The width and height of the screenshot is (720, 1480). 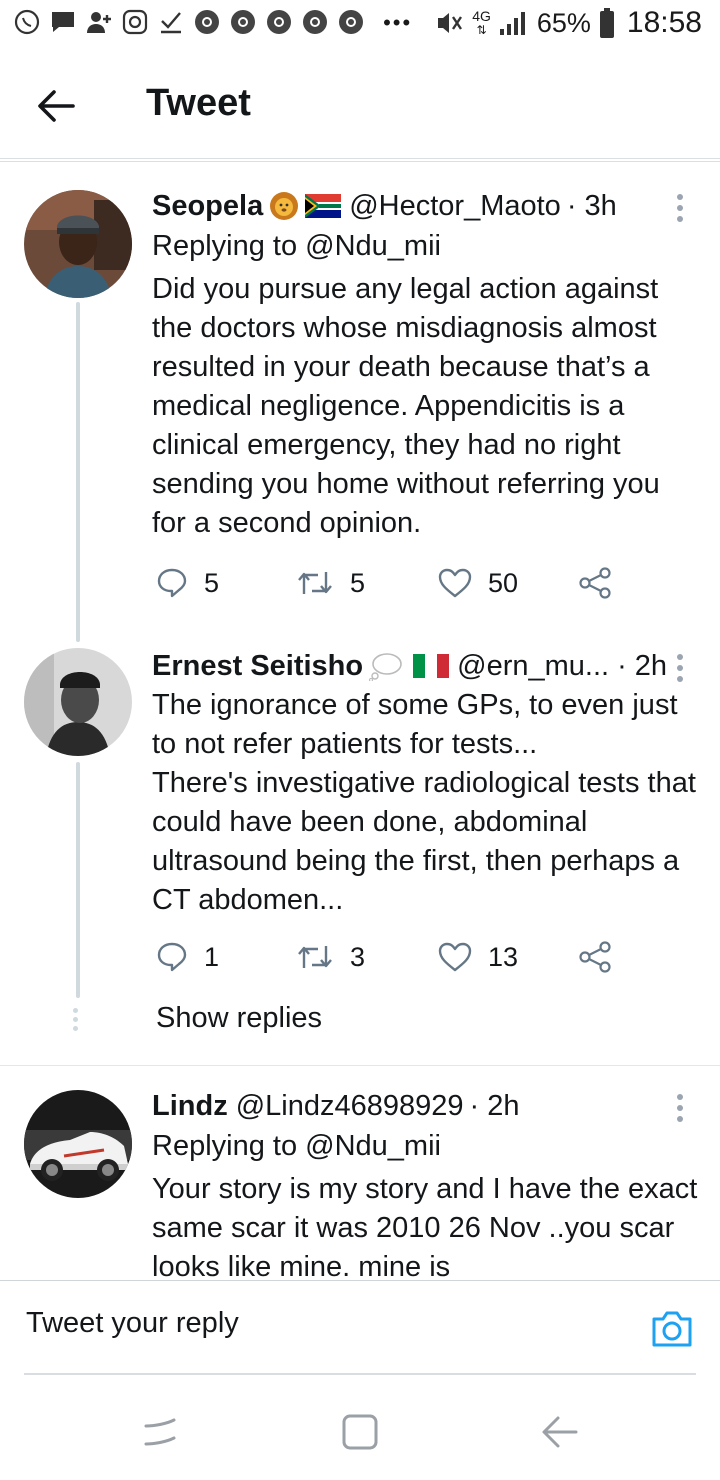 What do you see at coordinates (385, 667) in the screenshot?
I see `thought-bubble-emoji-icon` at bounding box center [385, 667].